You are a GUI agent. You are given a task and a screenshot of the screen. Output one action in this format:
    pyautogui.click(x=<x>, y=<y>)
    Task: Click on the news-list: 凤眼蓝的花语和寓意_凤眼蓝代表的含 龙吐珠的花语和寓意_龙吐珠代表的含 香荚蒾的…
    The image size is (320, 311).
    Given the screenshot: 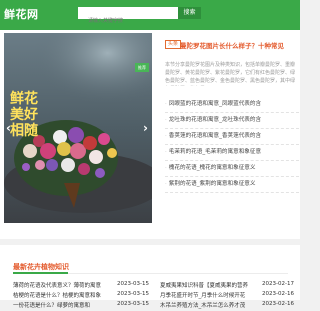 What is the action you would take?
    pyautogui.click(x=232, y=145)
    